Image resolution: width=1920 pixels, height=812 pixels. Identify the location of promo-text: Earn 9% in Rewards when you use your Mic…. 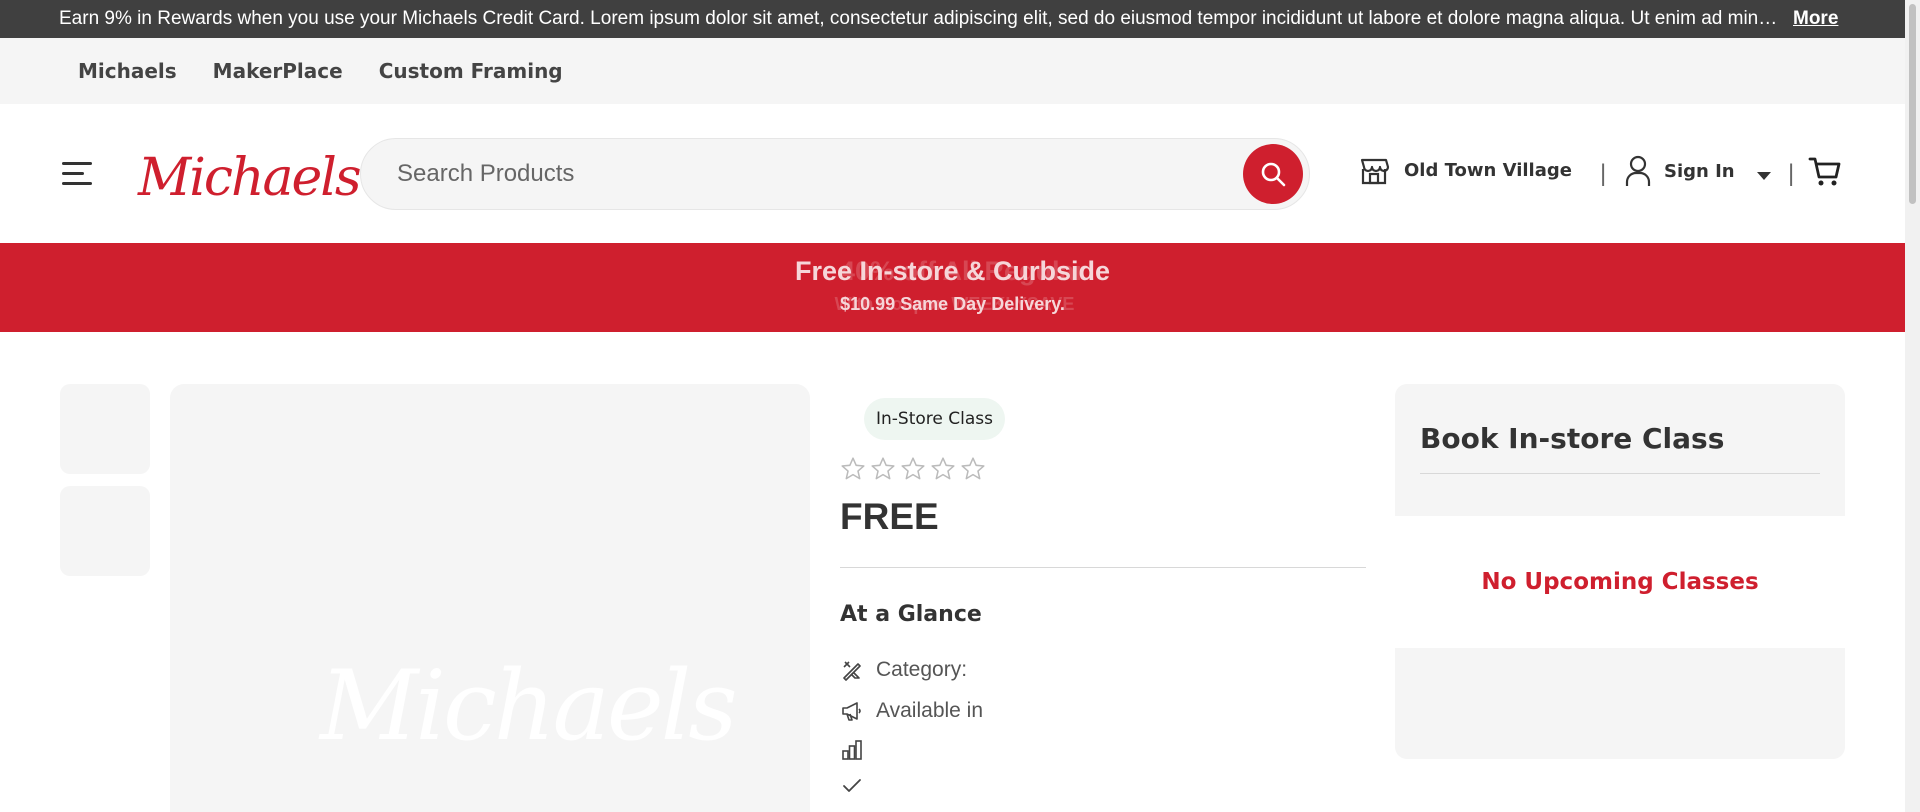
(919, 18).